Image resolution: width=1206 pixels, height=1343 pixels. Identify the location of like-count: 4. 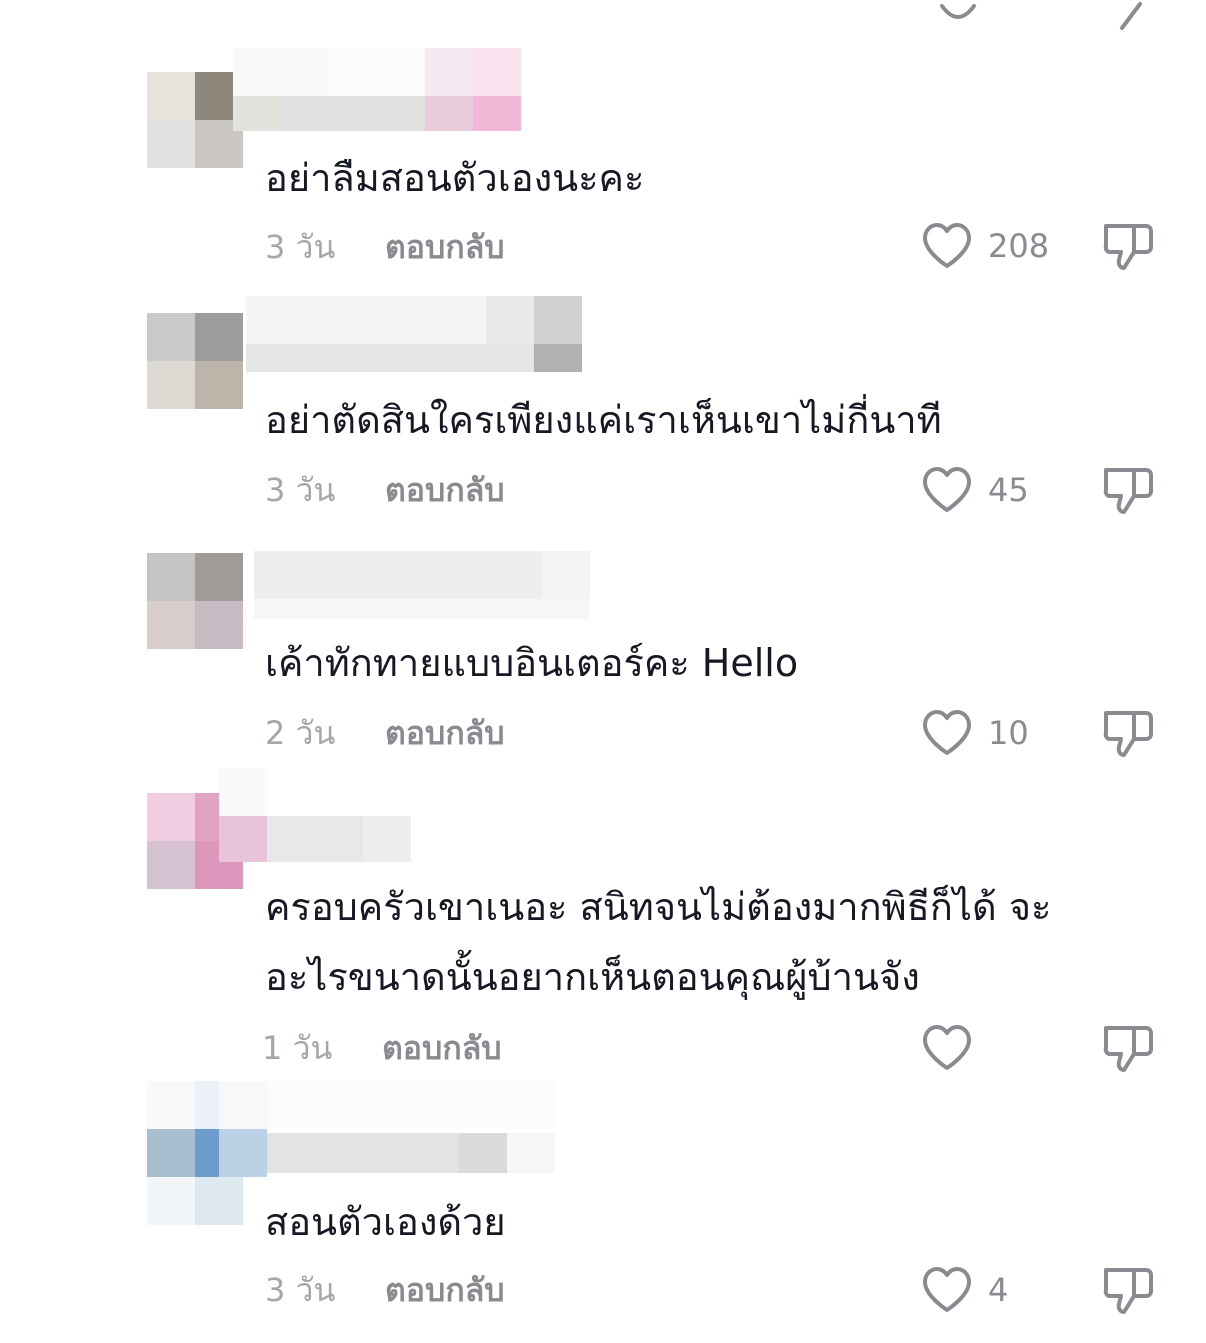
(998, 1290).